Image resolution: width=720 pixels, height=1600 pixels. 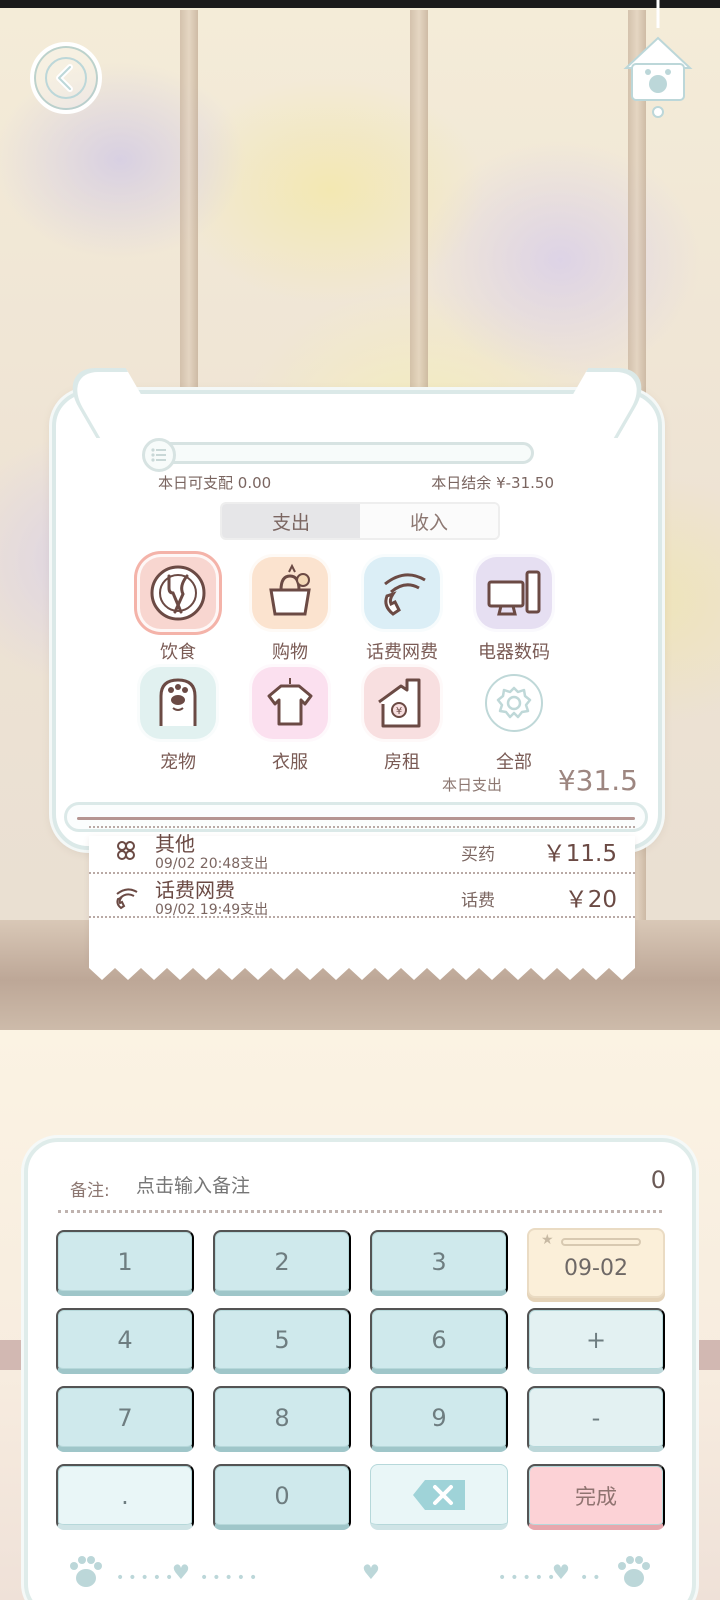 What do you see at coordinates (212, 864) in the screenshot?
I see `record-time: 09/02 20:48支出` at bounding box center [212, 864].